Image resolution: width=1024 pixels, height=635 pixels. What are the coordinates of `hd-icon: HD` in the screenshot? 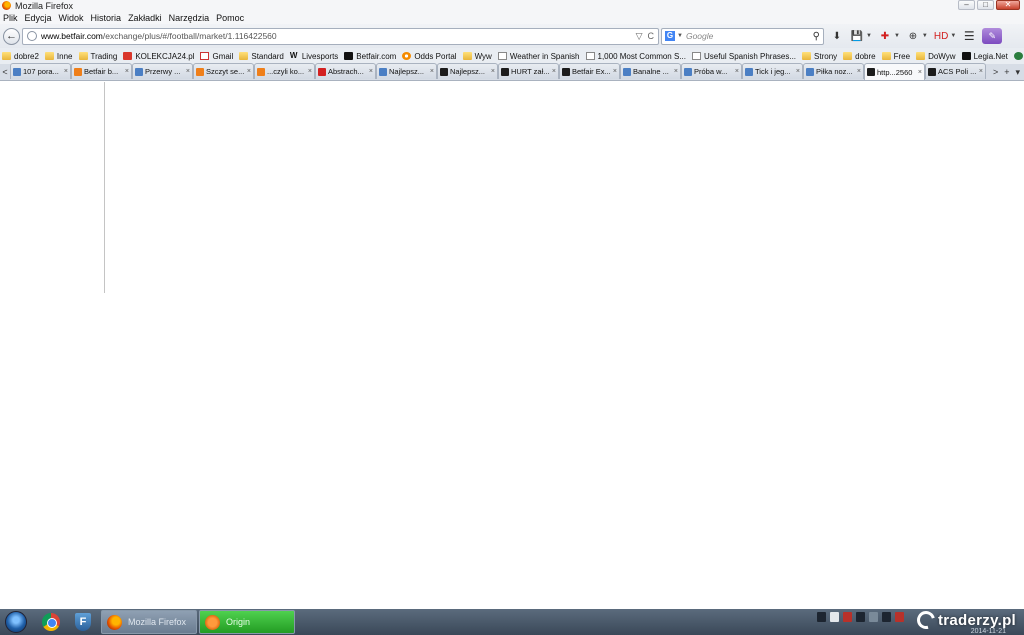 It's located at (941, 36).